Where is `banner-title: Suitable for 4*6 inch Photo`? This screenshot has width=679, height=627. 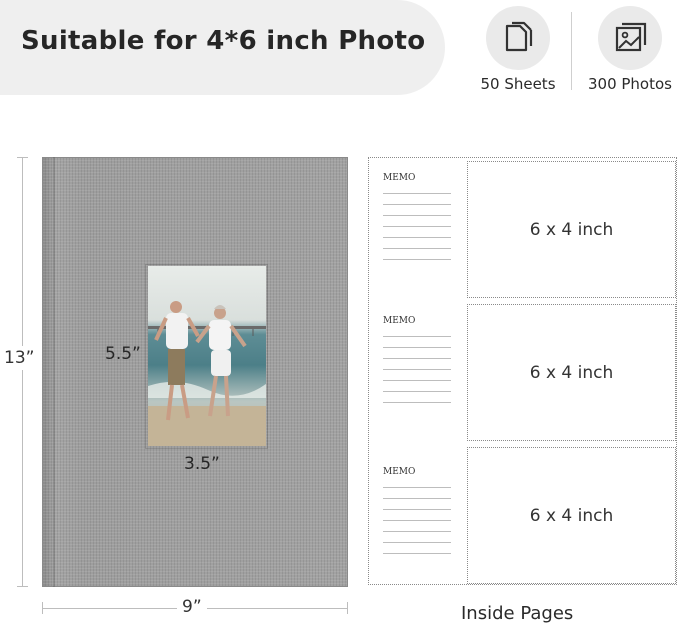
banner-title: Suitable for 4*6 inch Photo is located at coordinates (223, 41).